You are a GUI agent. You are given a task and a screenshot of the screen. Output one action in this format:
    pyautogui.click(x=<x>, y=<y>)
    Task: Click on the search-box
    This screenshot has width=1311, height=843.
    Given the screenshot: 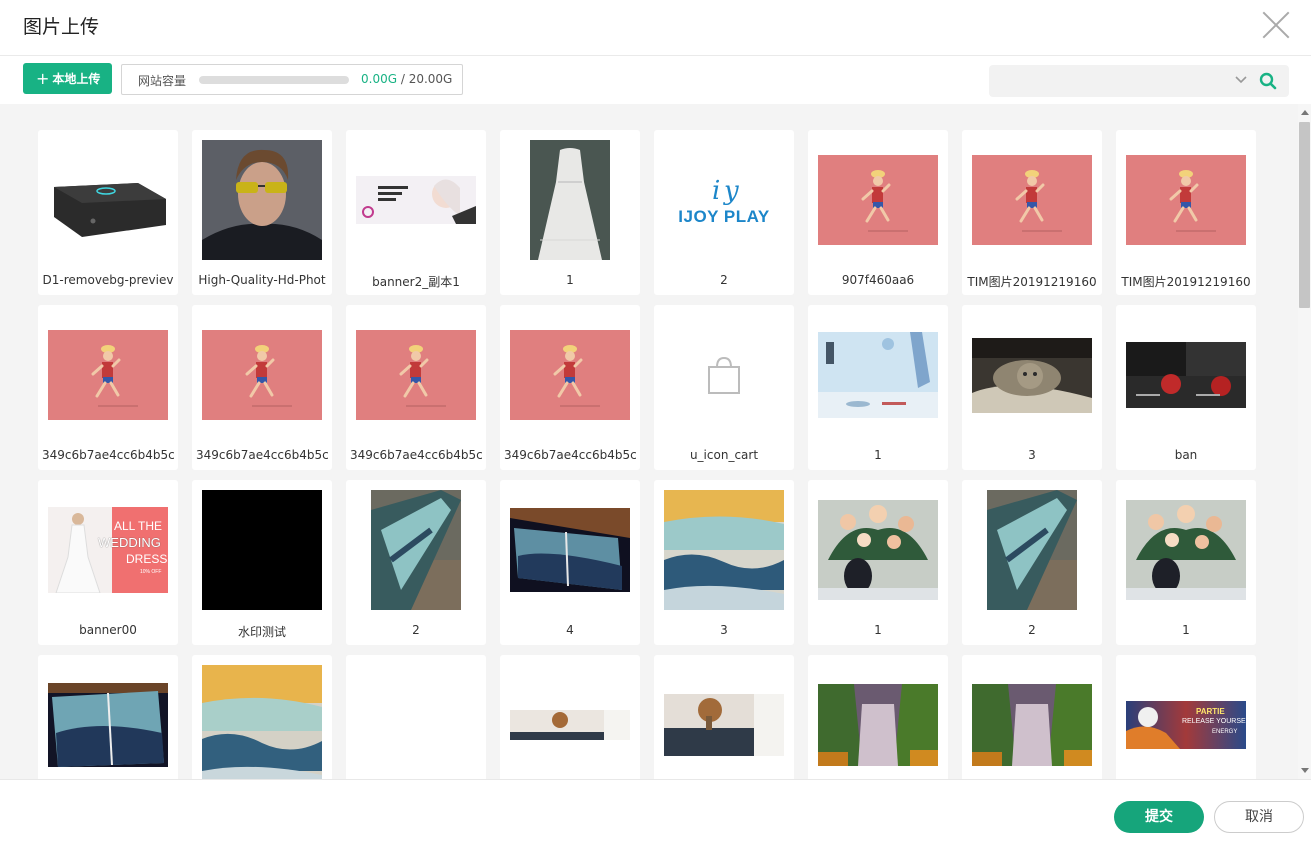 What is the action you would take?
    pyautogui.click(x=1139, y=81)
    